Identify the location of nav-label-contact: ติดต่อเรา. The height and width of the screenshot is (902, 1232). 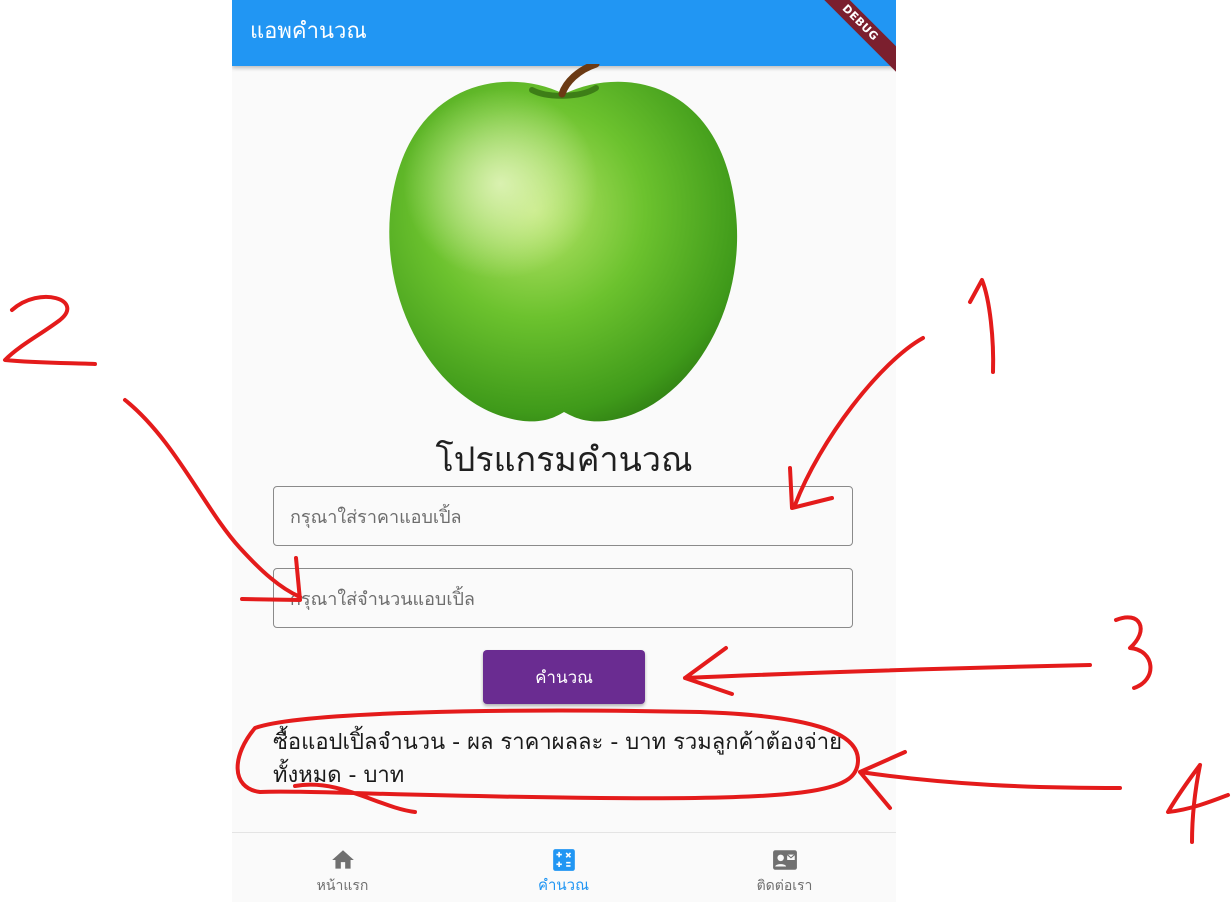
(784, 886).